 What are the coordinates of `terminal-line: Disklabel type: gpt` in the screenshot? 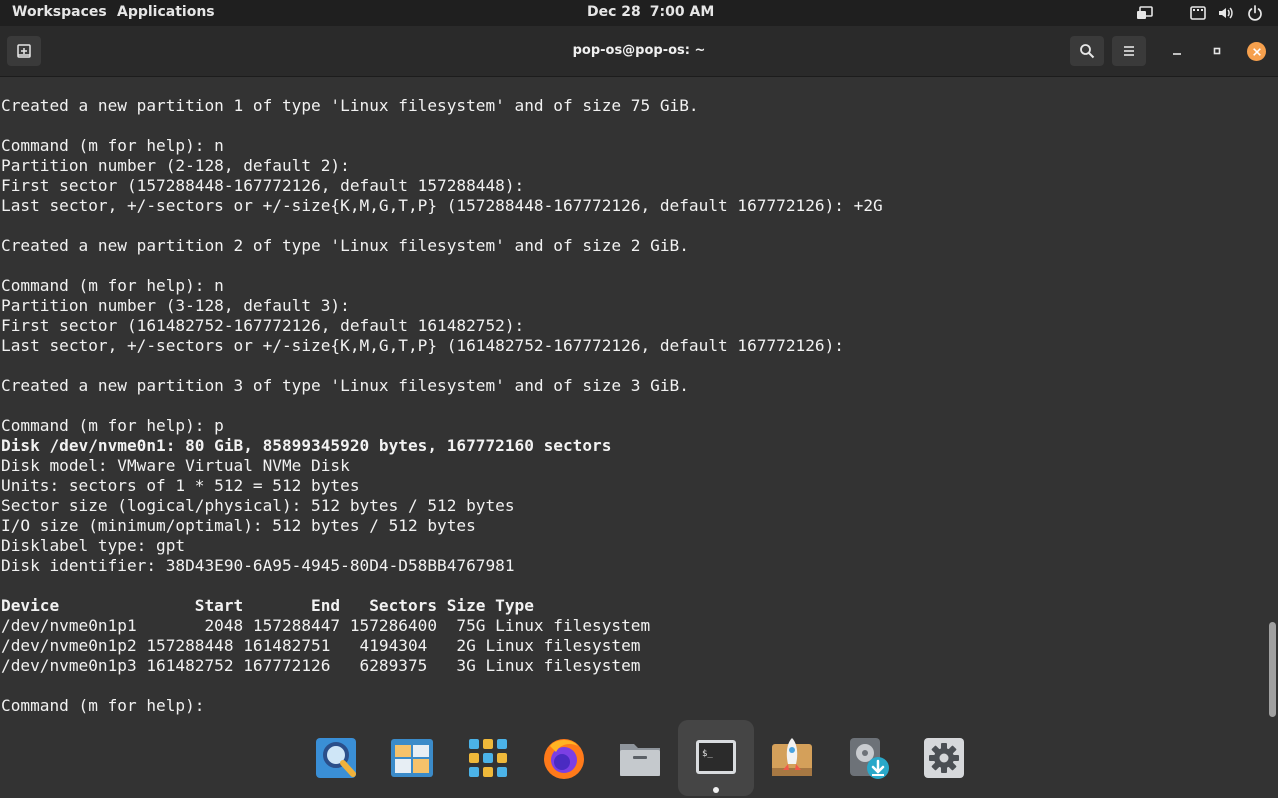 It's located at (93, 545).